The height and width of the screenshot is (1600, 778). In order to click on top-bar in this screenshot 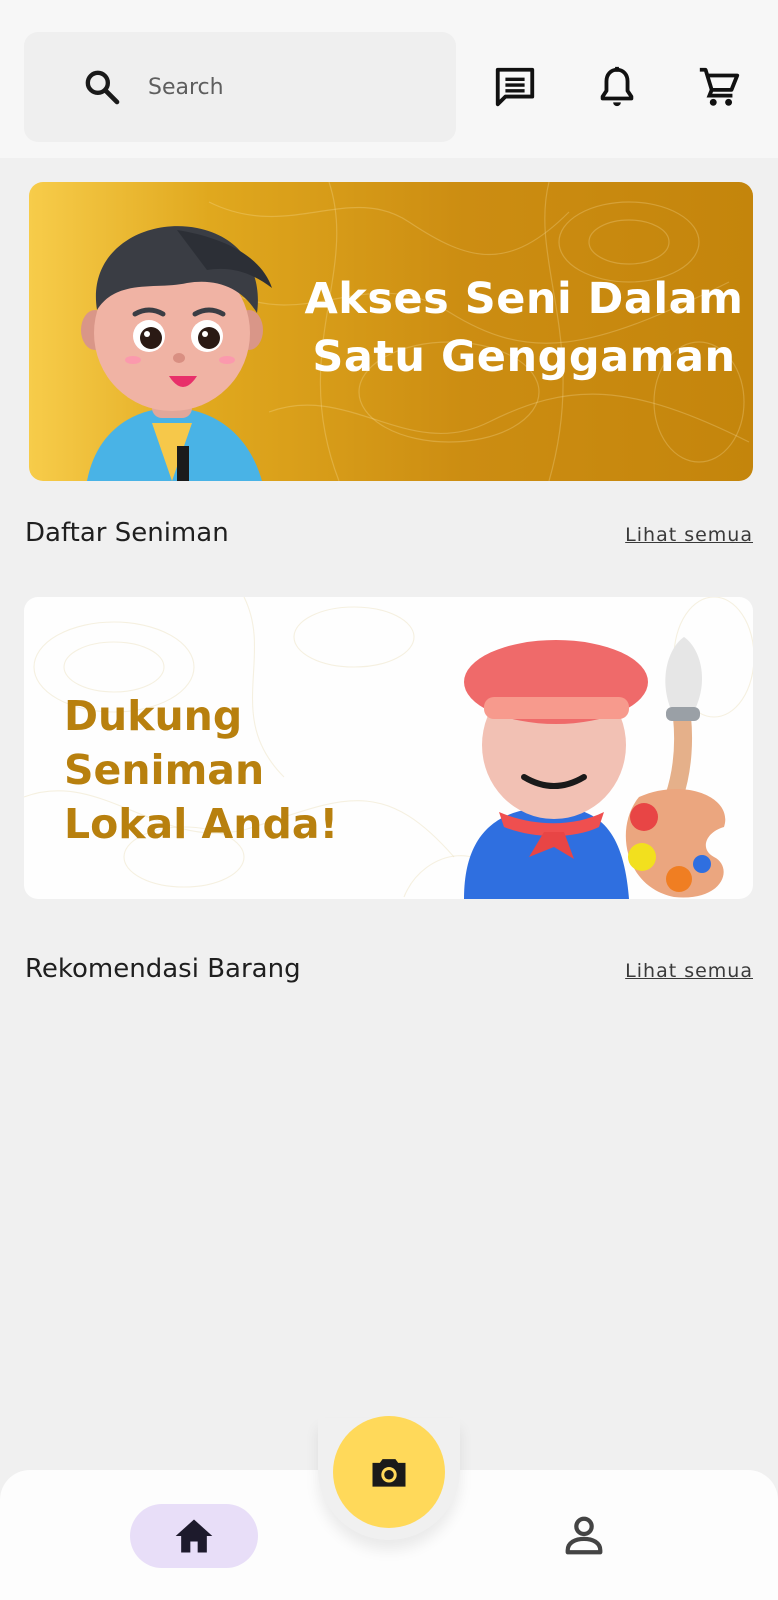, I will do `click(389, 79)`.